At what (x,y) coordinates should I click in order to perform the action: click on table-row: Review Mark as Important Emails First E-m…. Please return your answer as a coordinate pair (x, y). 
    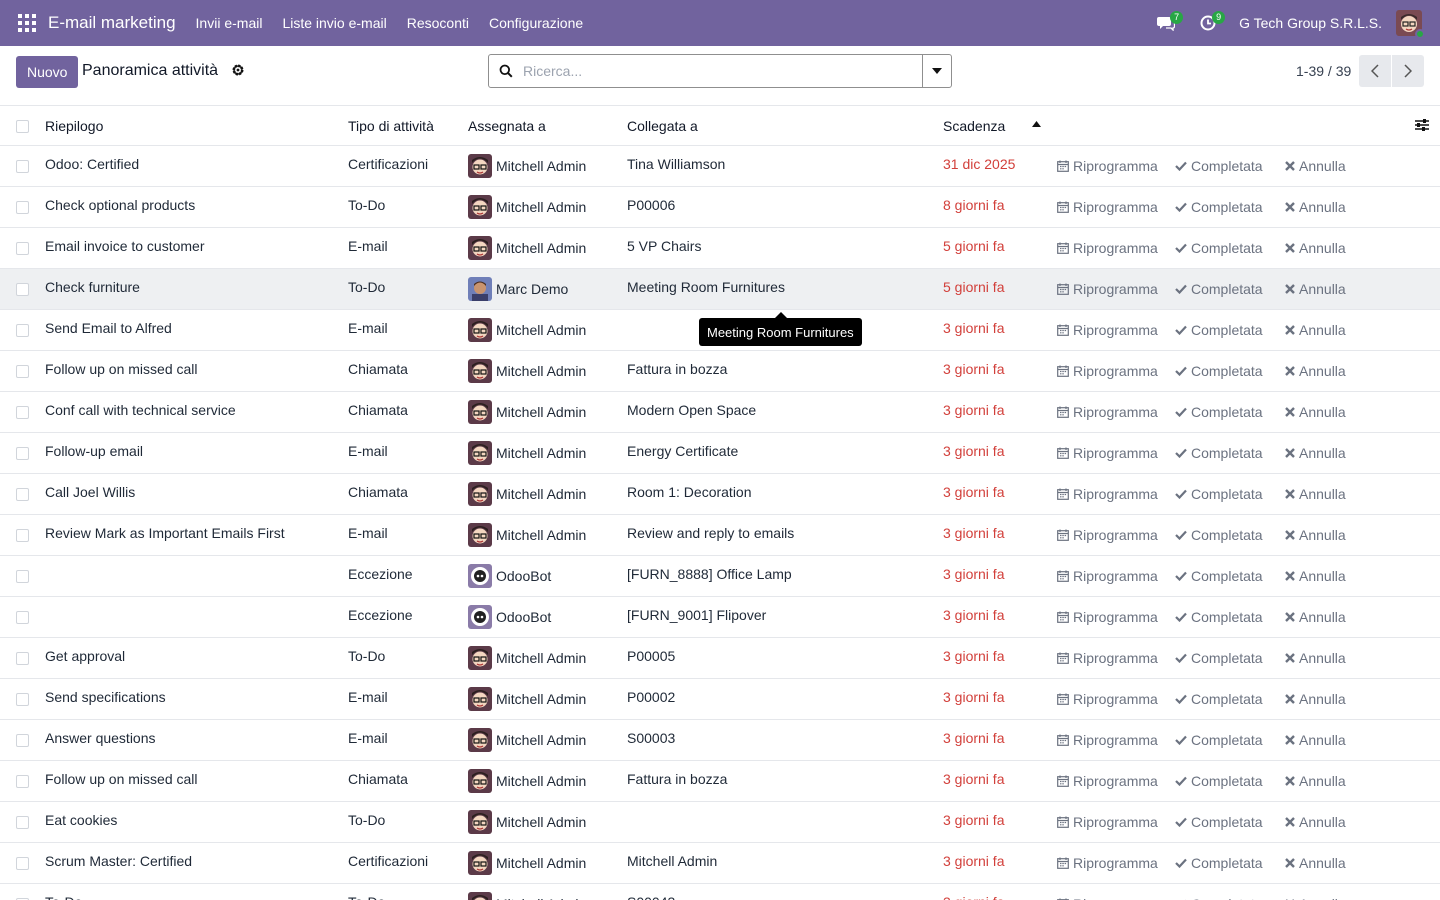
    Looking at the image, I should click on (720, 535).